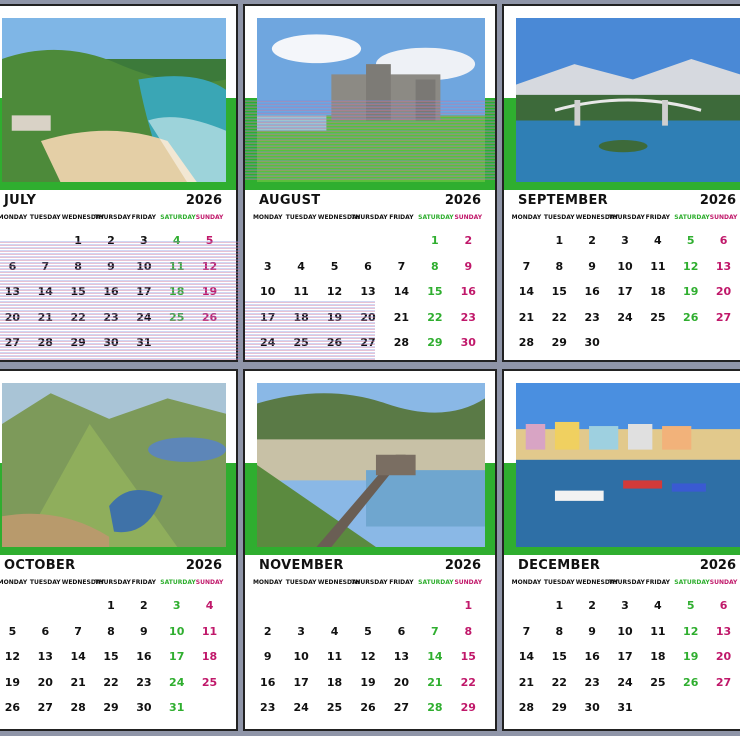  Describe the element at coordinates (691, 656) in the screenshot. I see `date-cell: 19` at that location.